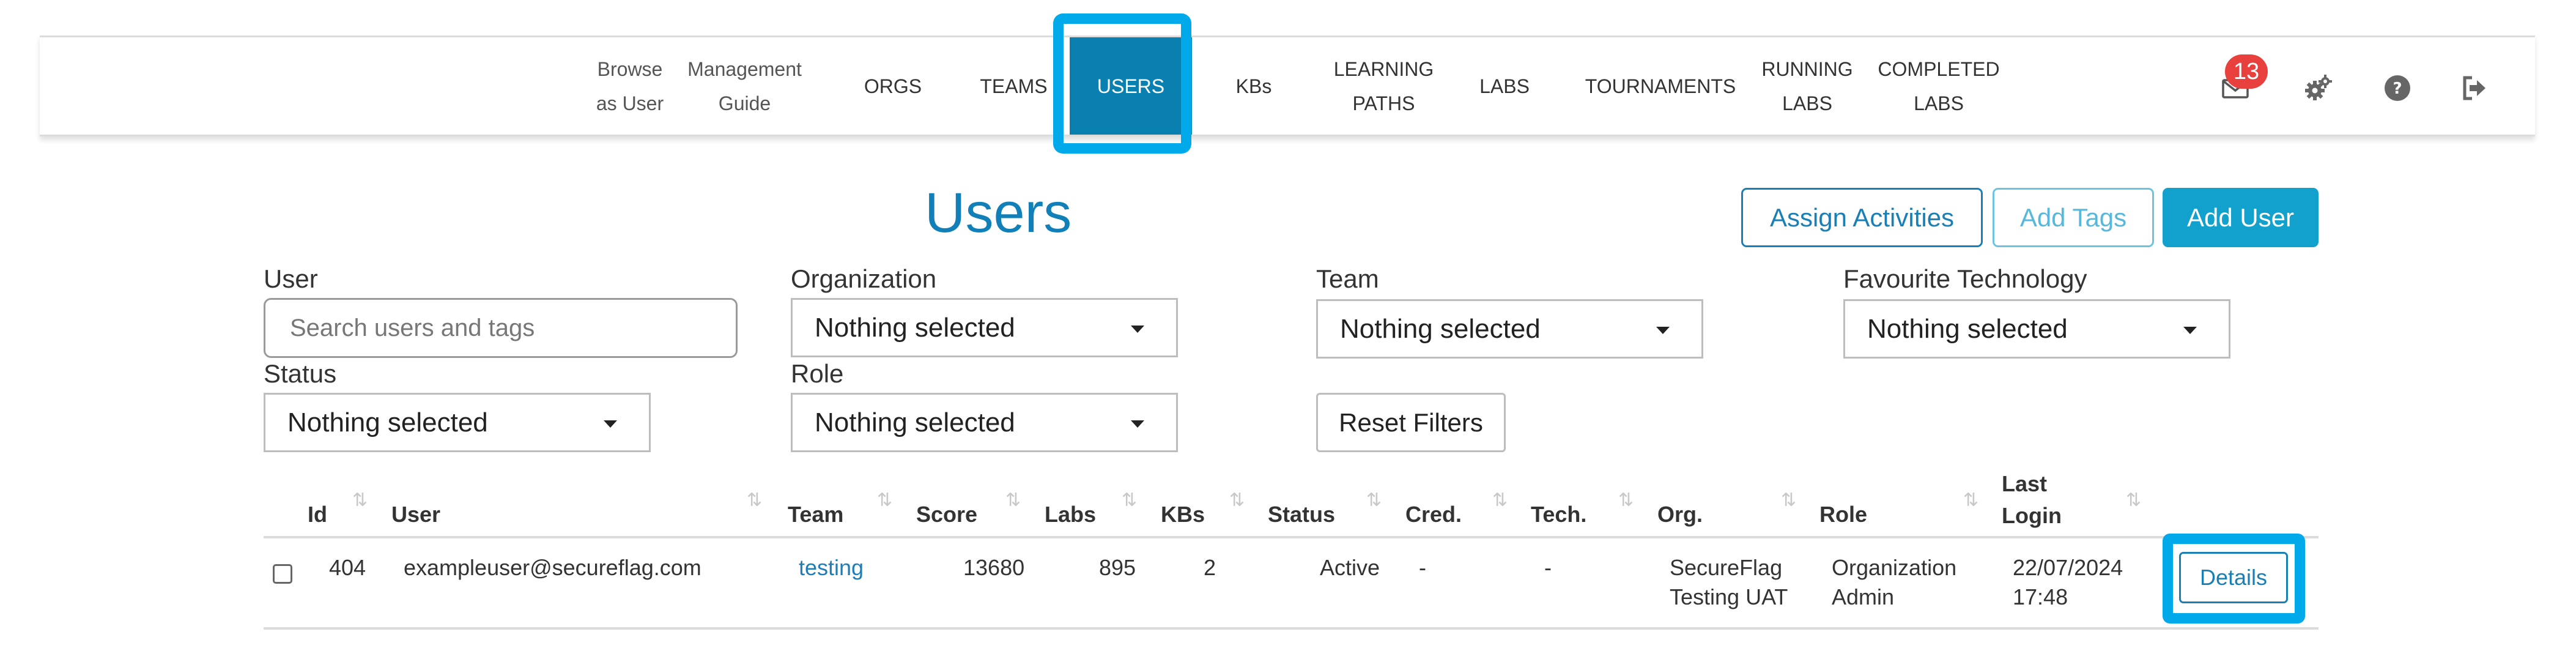  Describe the element at coordinates (984, 422) in the screenshot. I see `role-select: Nothing selected` at that location.